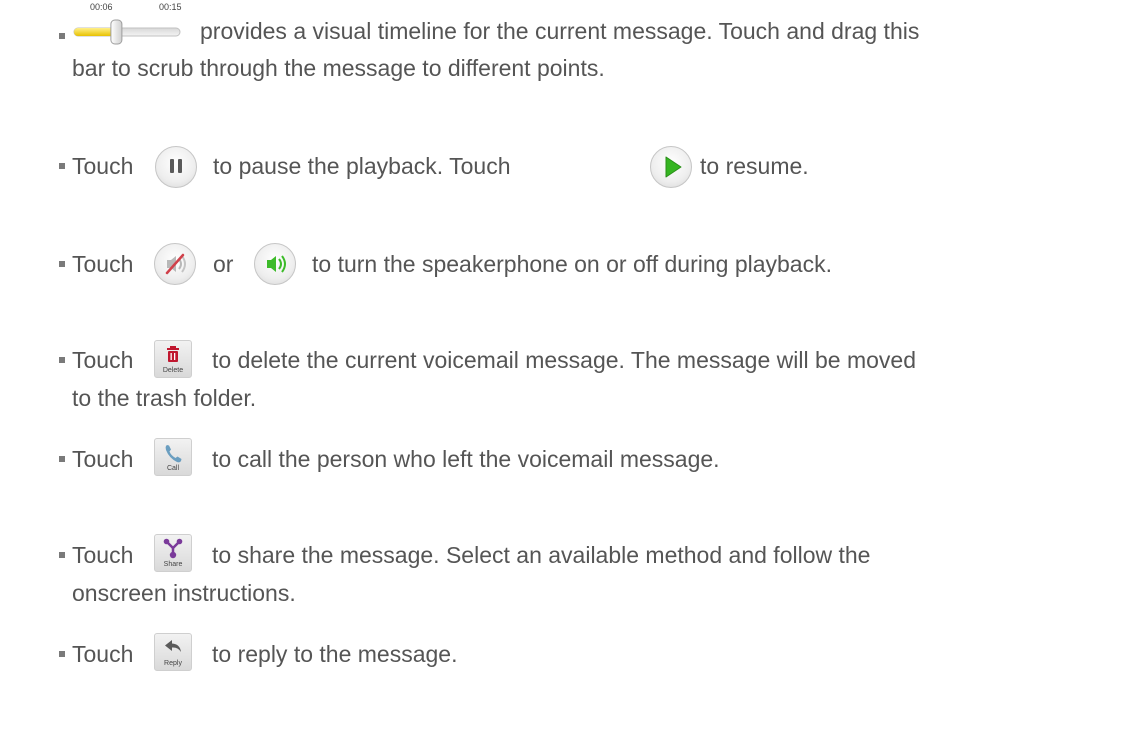 The image size is (1140, 734). What do you see at coordinates (103, 360) in the screenshot?
I see `item-4-prefix: Touch` at bounding box center [103, 360].